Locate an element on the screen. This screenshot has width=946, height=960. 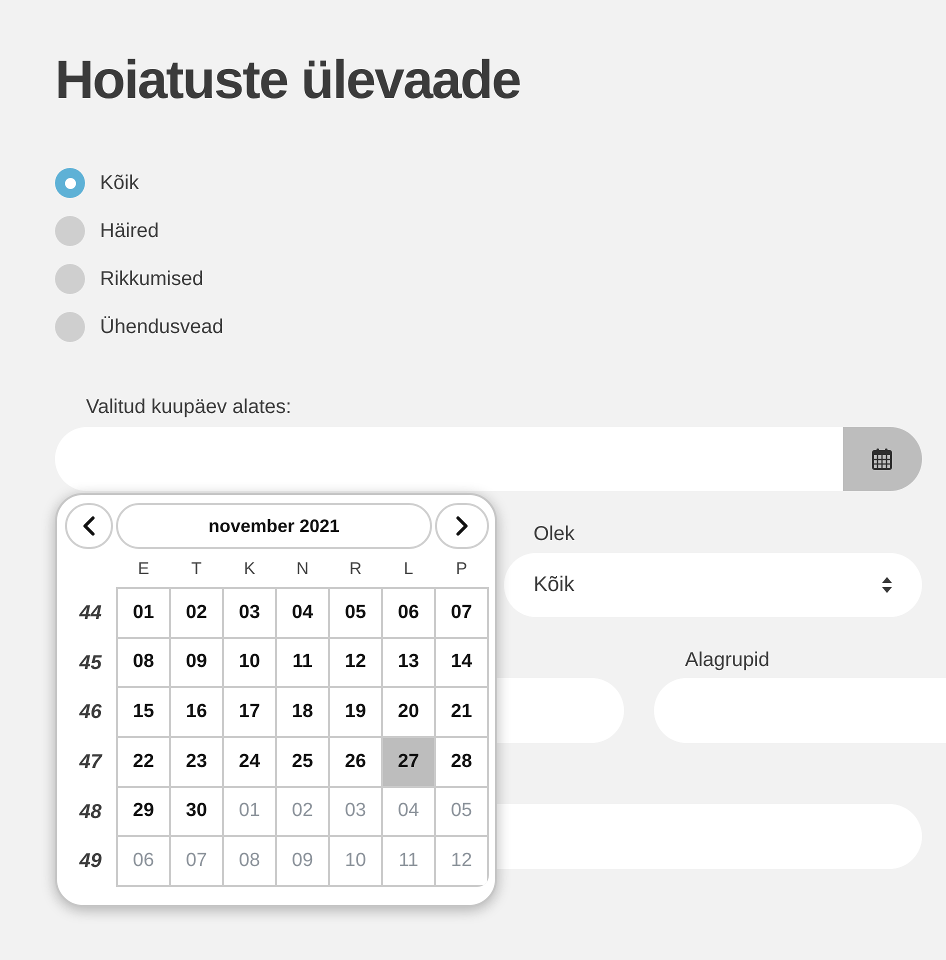
filter-option: Kõik is located at coordinates (97, 183).